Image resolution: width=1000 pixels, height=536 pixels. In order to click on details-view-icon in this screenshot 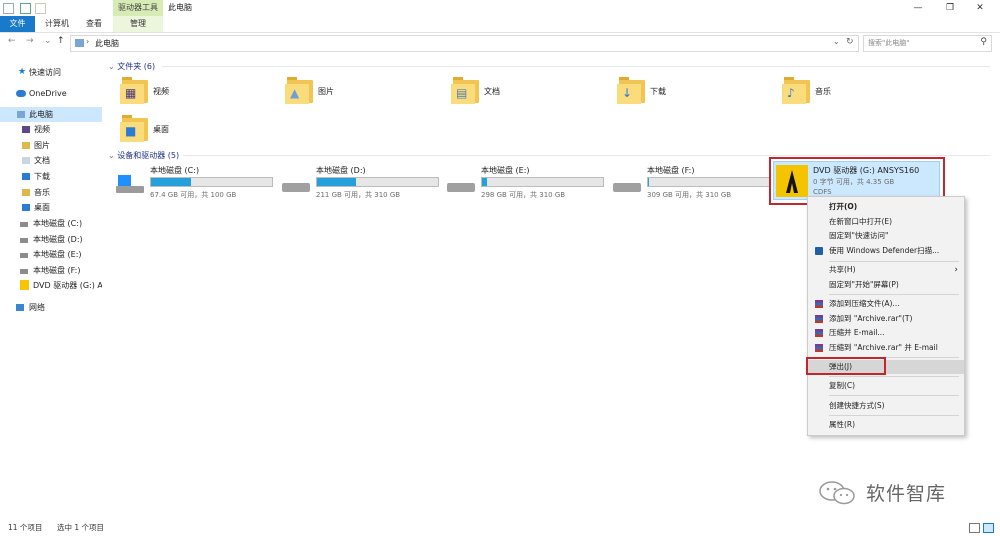, I will do `click(974, 528)`.